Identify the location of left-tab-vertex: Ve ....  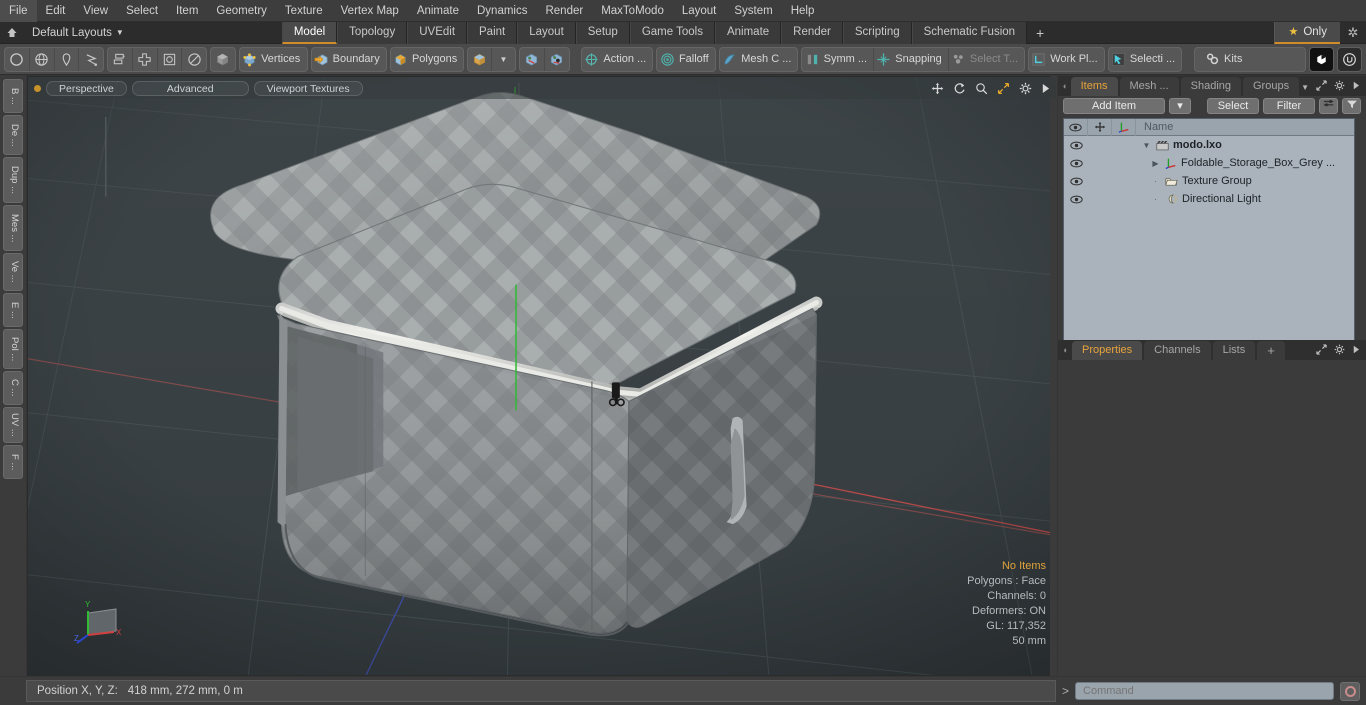
(13, 272).